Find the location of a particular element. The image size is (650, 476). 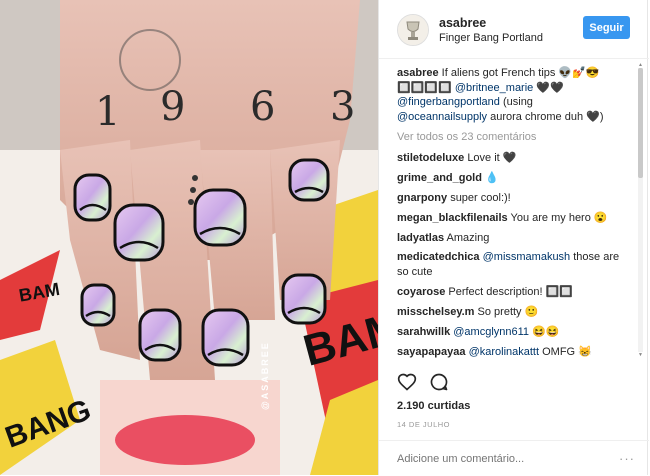

comments-scrollbar: ▲ ▼ is located at coordinates (640, 210).